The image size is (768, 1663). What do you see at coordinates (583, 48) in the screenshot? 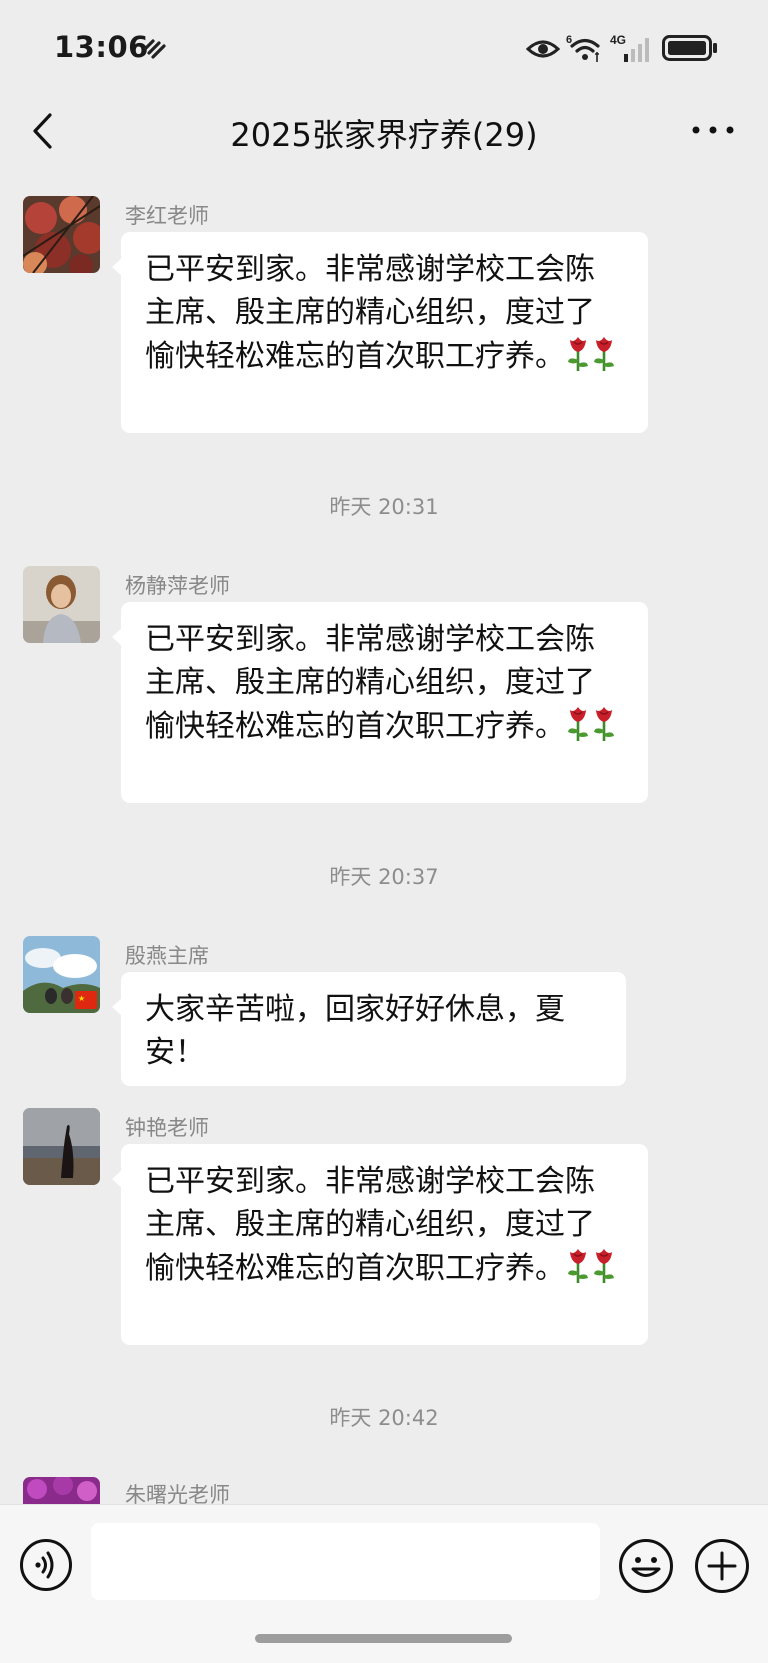
I see `wifi-icon: 6` at bounding box center [583, 48].